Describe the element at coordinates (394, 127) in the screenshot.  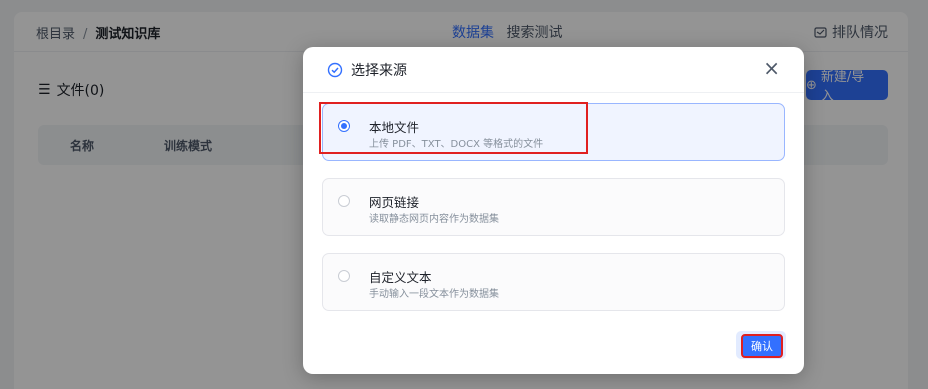
I see `option-local-file-title: 本地文件` at that location.